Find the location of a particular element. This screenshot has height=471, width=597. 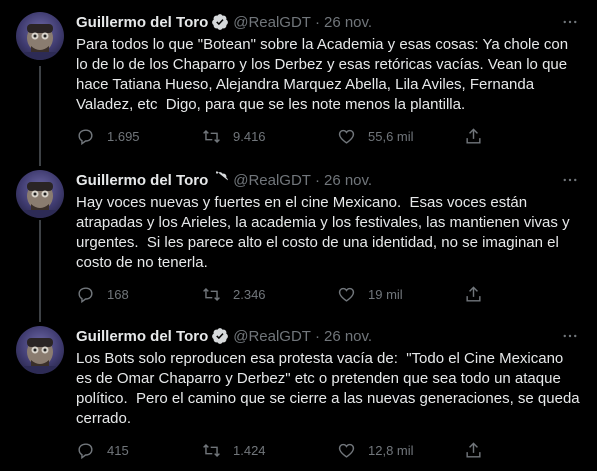

reply-count: 1.695 is located at coordinates (123, 136).